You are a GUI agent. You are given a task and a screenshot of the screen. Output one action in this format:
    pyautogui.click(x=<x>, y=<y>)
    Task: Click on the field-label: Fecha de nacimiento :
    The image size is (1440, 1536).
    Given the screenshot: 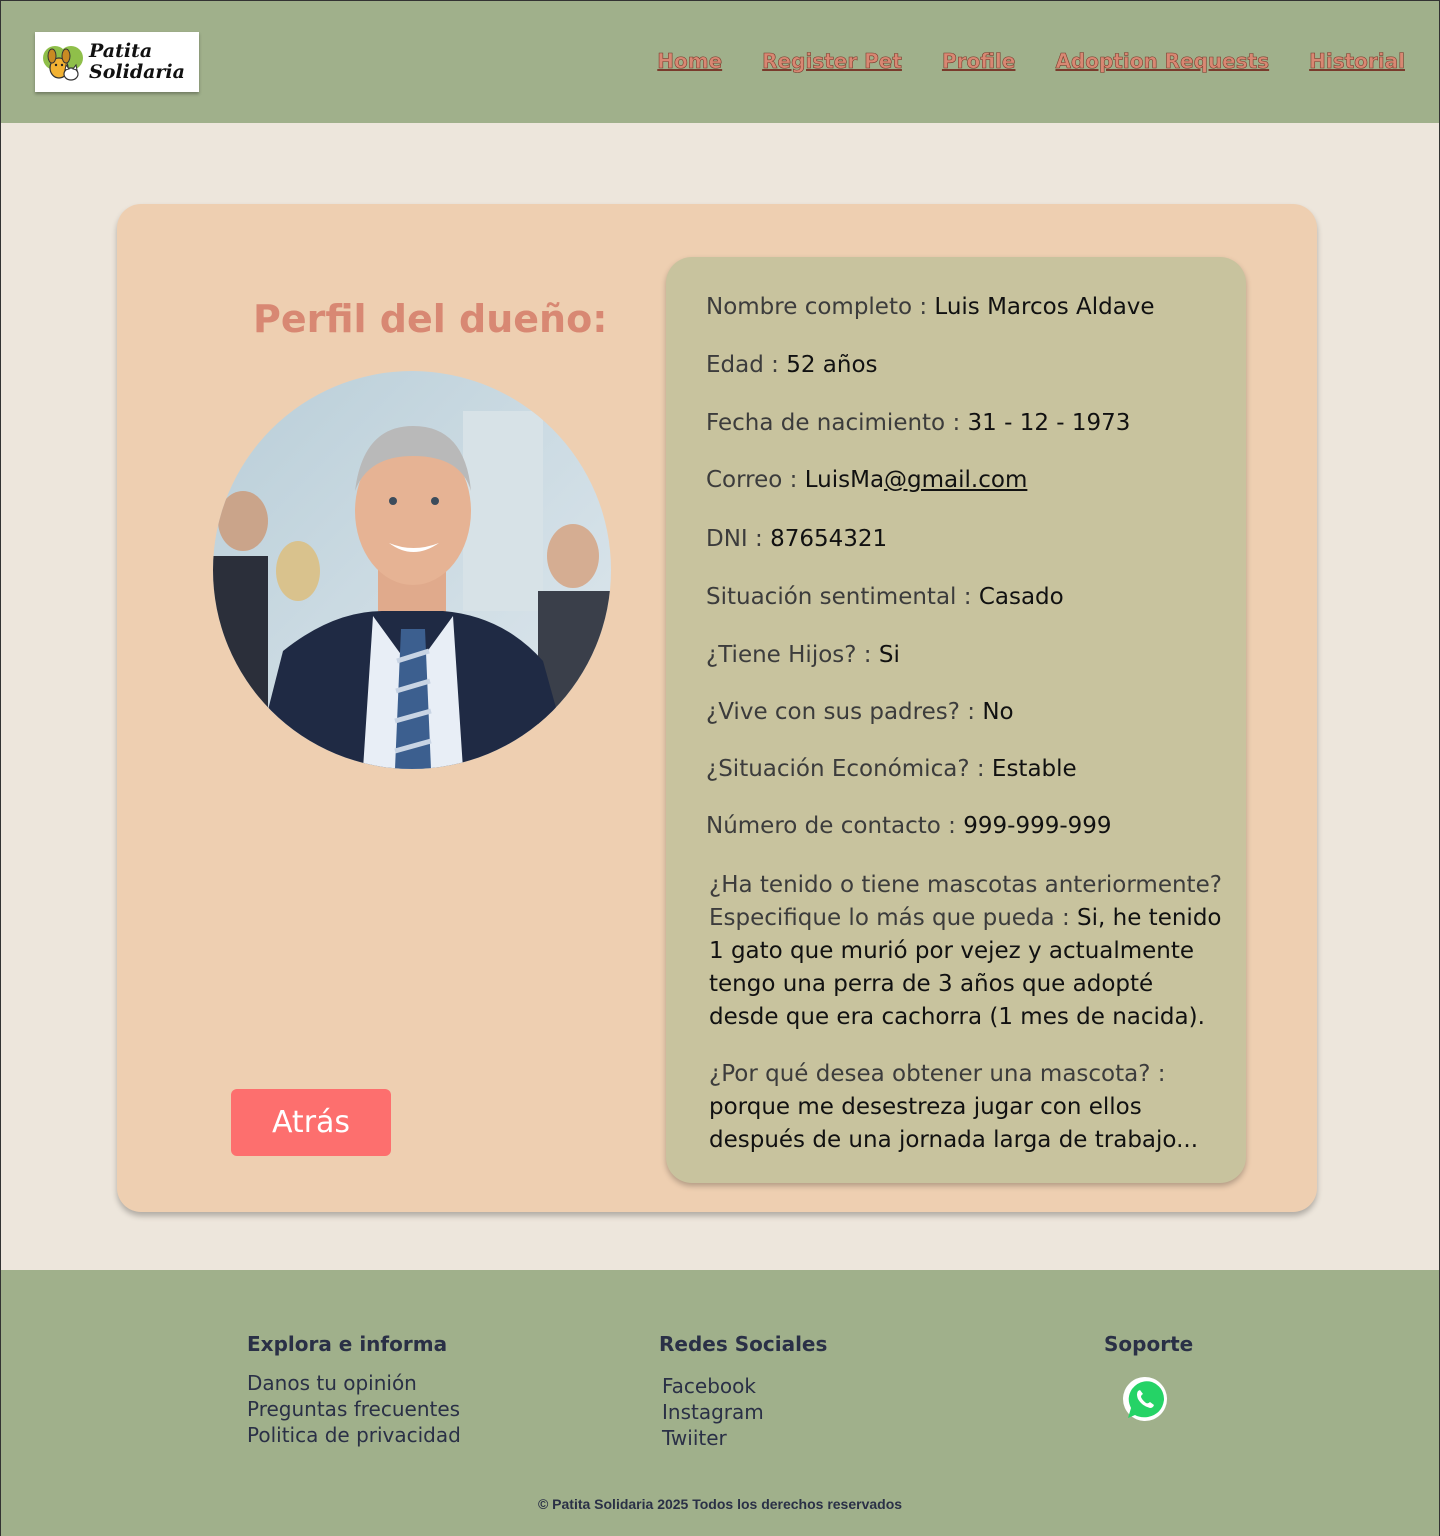 What is the action you would take?
    pyautogui.click(x=833, y=423)
    